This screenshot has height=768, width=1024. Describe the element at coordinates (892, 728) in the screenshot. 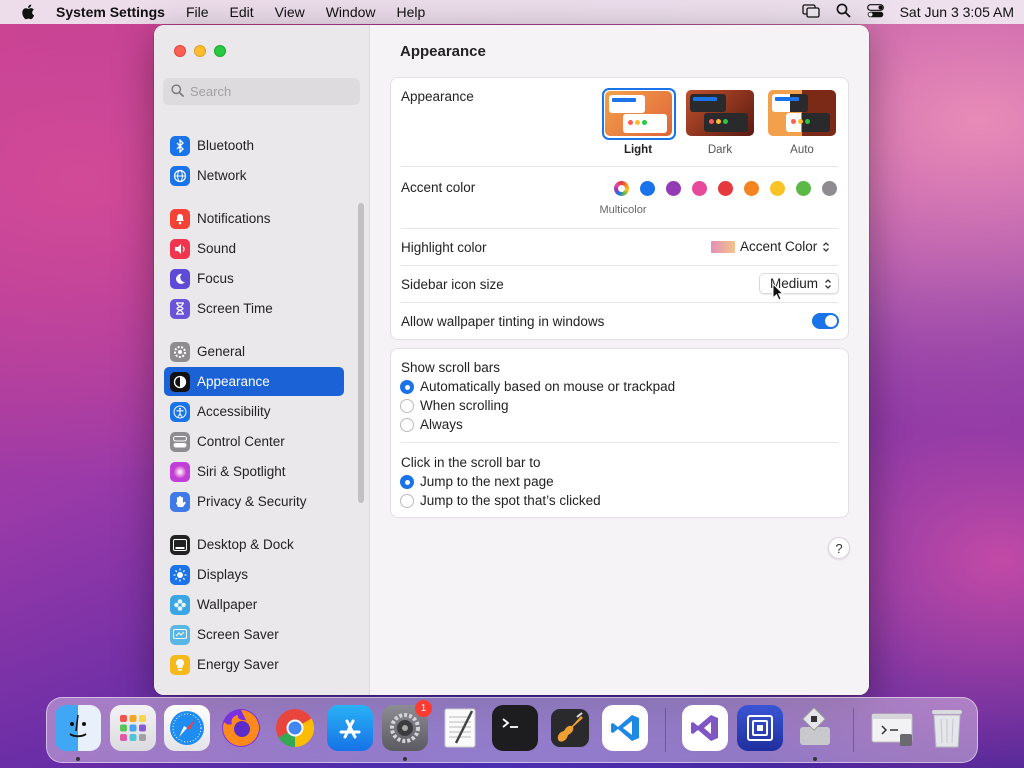

I see `scripts-icon` at that location.